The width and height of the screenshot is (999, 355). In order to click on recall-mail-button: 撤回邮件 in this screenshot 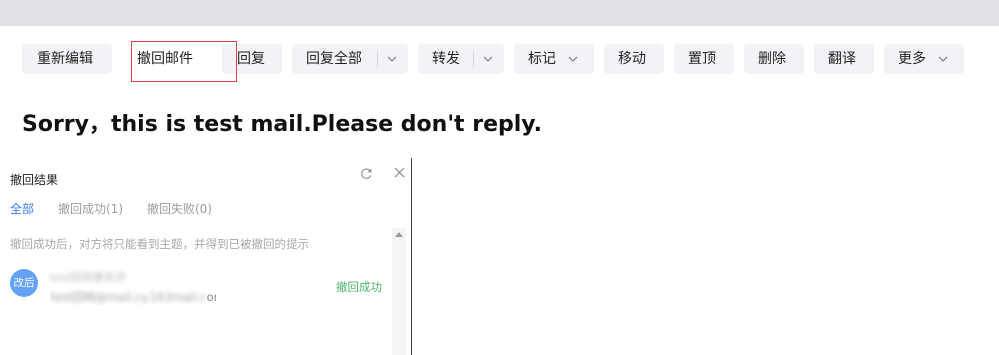, I will do `click(167, 59)`.